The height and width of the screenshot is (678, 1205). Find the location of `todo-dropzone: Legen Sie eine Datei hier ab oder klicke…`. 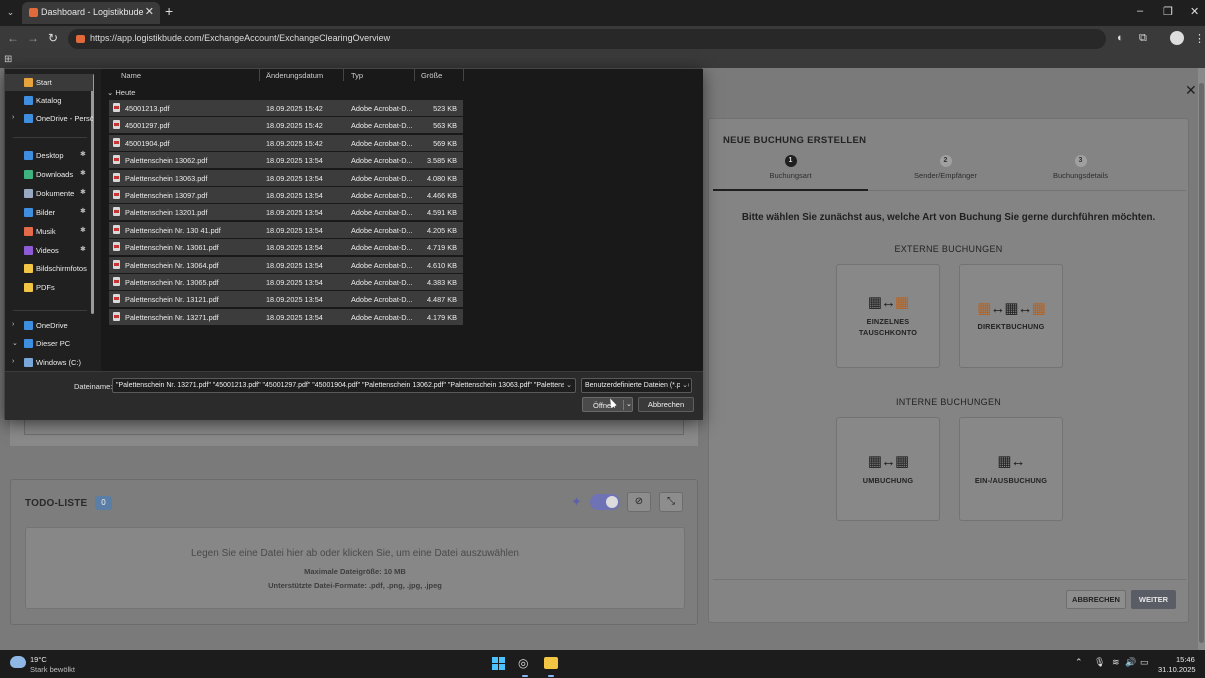

todo-dropzone: Legen Sie eine Datei hier ab oder klicke… is located at coordinates (355, 568).